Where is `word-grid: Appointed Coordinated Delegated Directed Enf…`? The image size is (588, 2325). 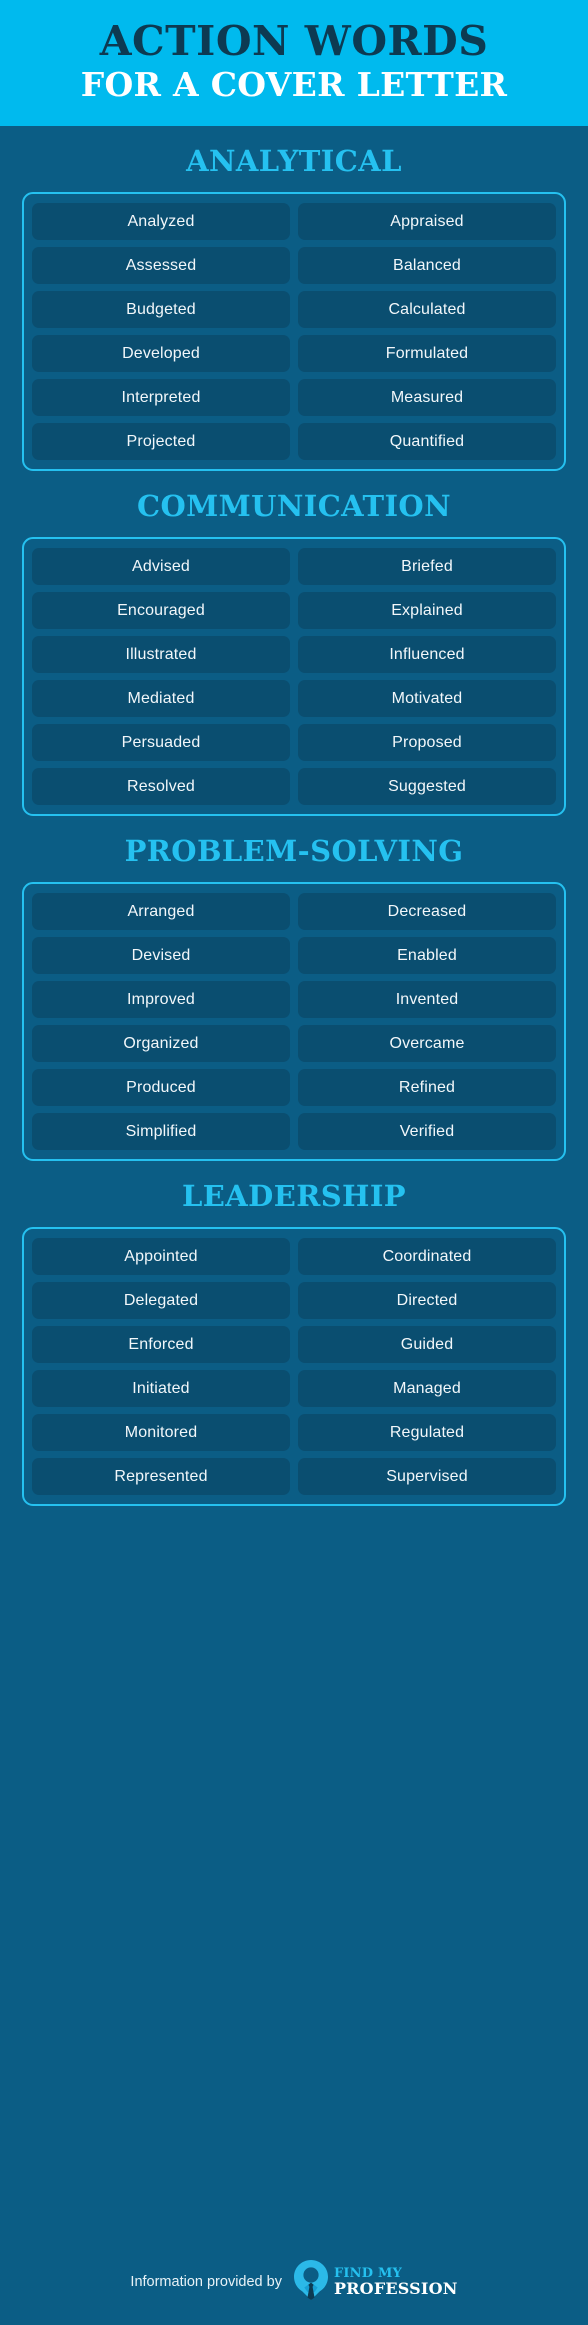 word-grid: Appointed Coordinated Delegated Directed Enf… is located at coordinates (294, 1366).